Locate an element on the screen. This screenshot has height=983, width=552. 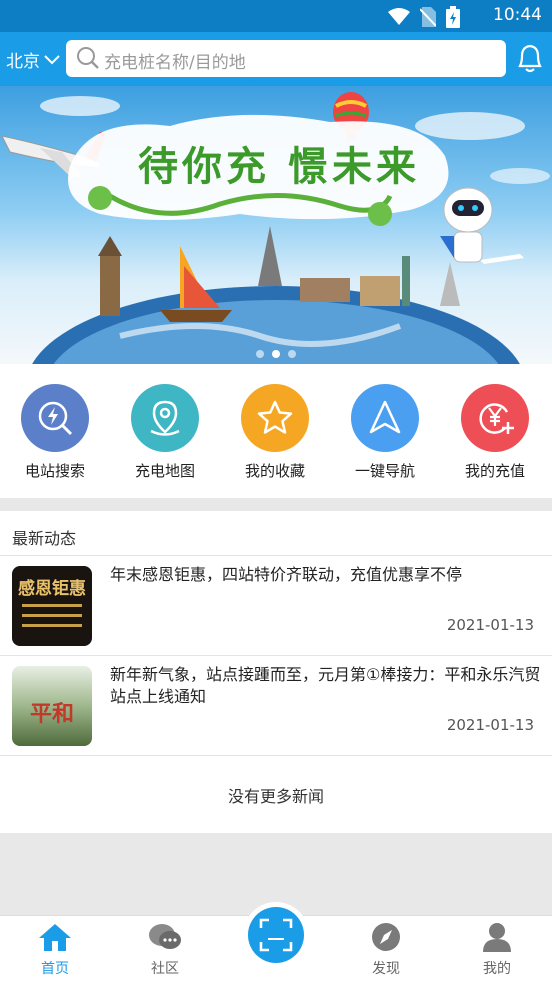
tab-label: 发现 is located at coordinates (386, 969).